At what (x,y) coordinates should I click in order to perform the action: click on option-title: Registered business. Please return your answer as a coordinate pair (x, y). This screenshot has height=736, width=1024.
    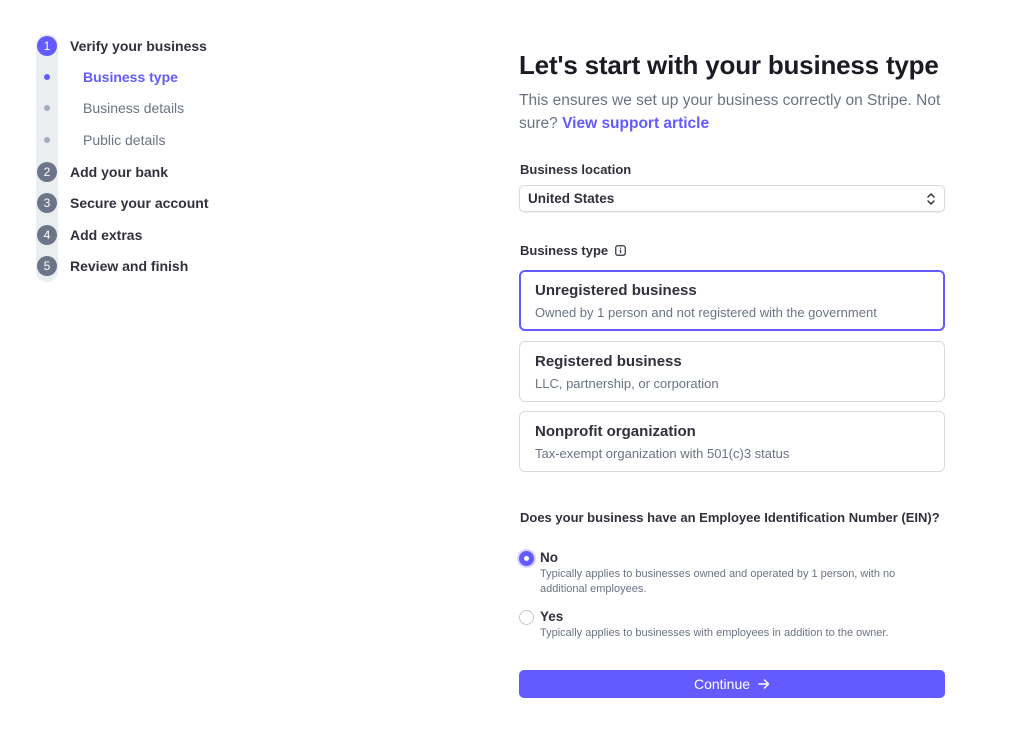
    Looking at the image, I should click on (608, 361).